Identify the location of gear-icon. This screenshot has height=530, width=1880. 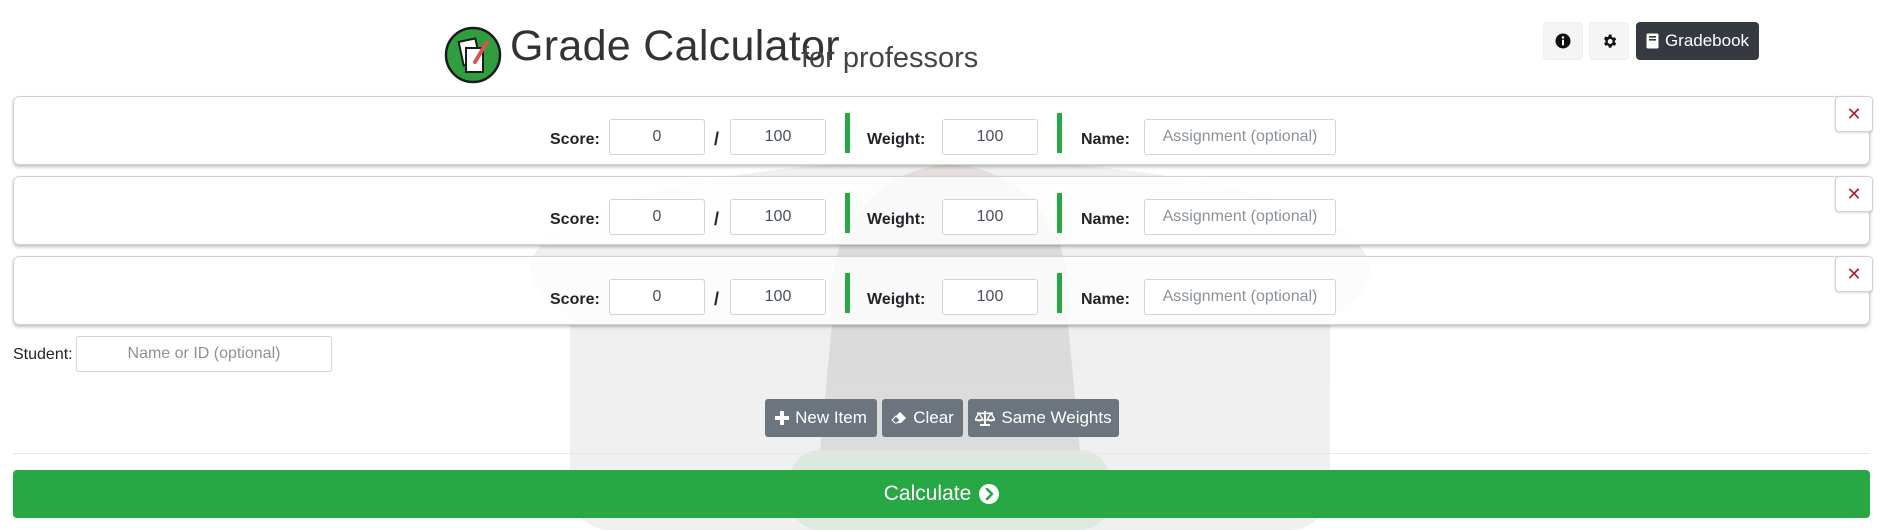
(1609, 41).